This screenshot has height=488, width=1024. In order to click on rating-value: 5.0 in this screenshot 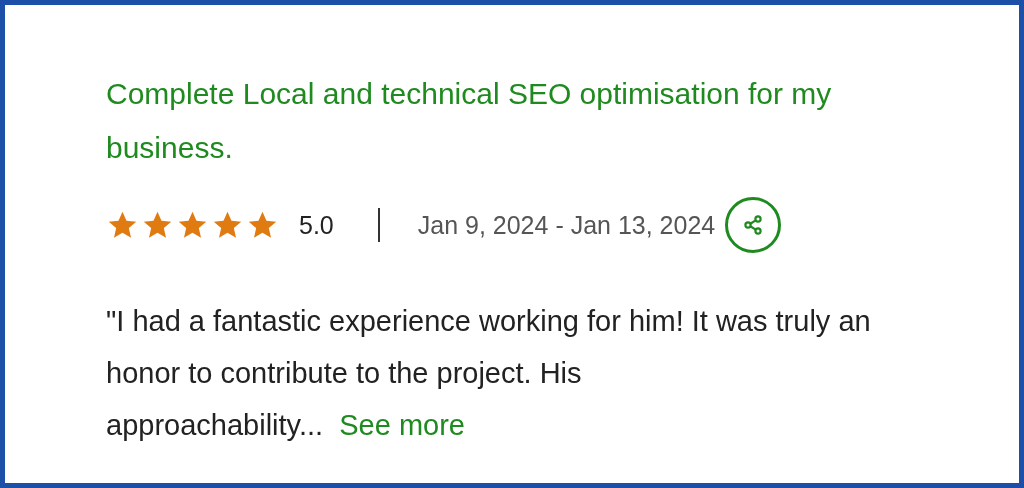, I will do `click(316, 225)`.